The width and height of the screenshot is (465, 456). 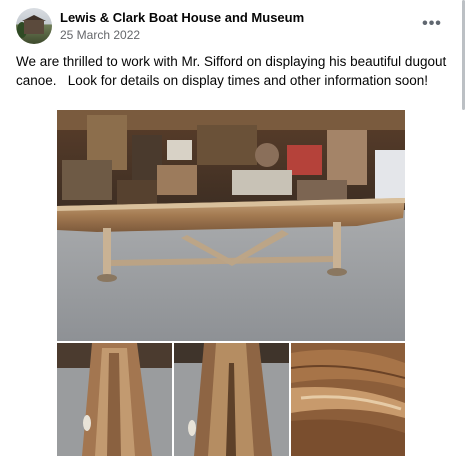 I want to click on more-horizontal-icon: •••, so click(x=432, y=23).